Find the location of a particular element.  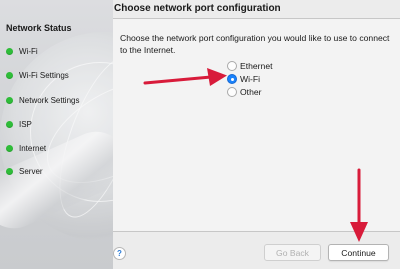

sidebar-item-label: Internet is located at coordinates (33, 148).